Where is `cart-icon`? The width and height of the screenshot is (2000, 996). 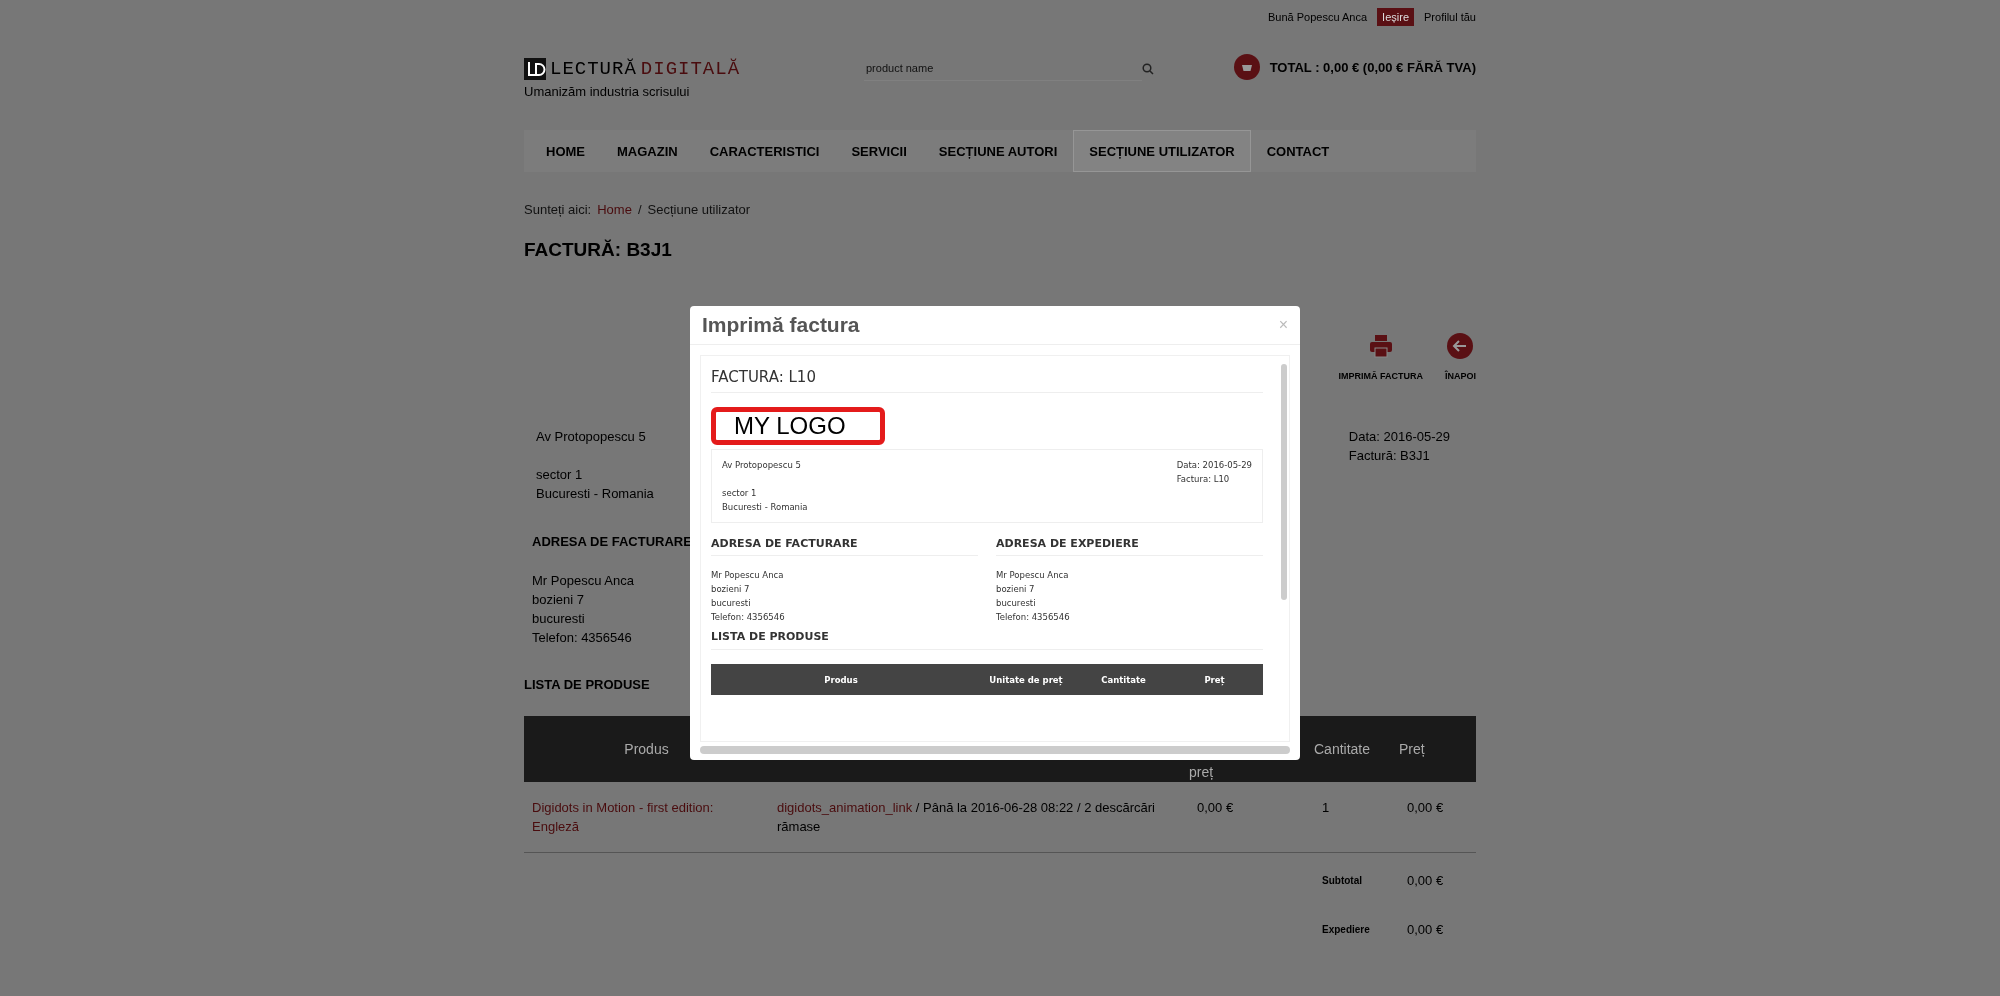 cart-icon is located at coordinates (1246, 67).